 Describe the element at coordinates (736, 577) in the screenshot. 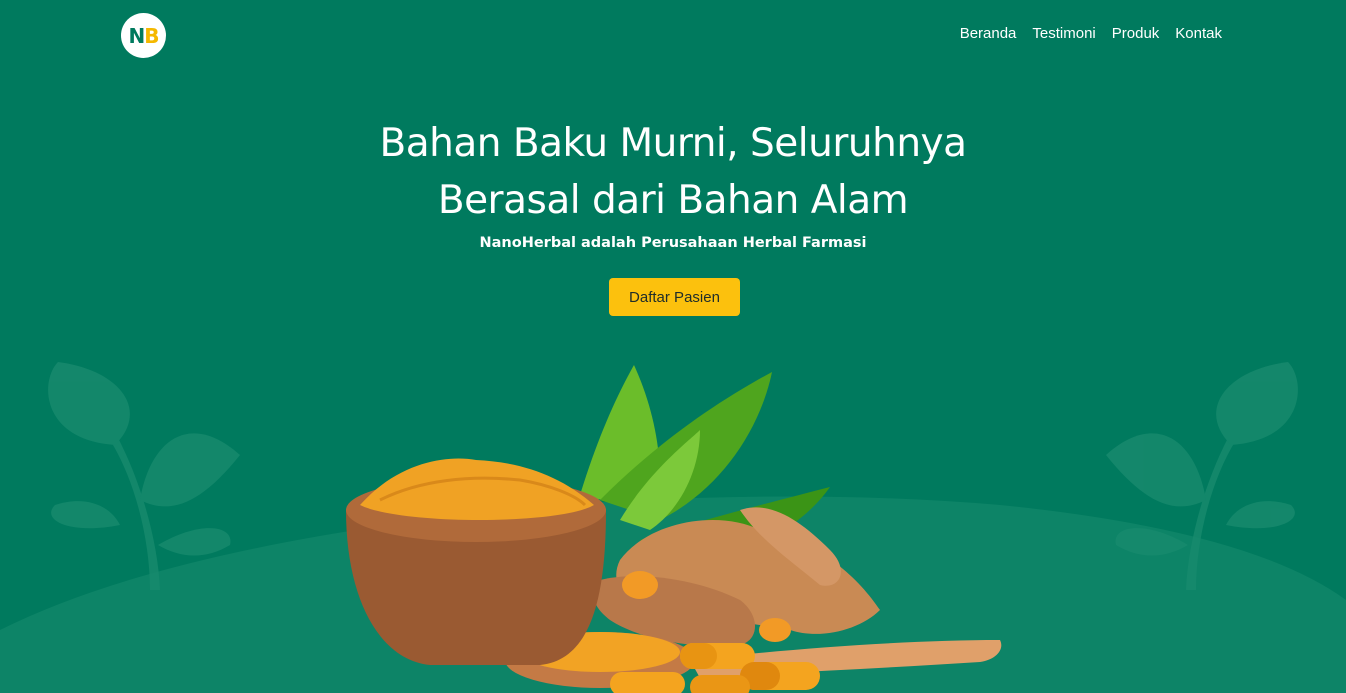

I see `turmeric-root-icon` at that location.